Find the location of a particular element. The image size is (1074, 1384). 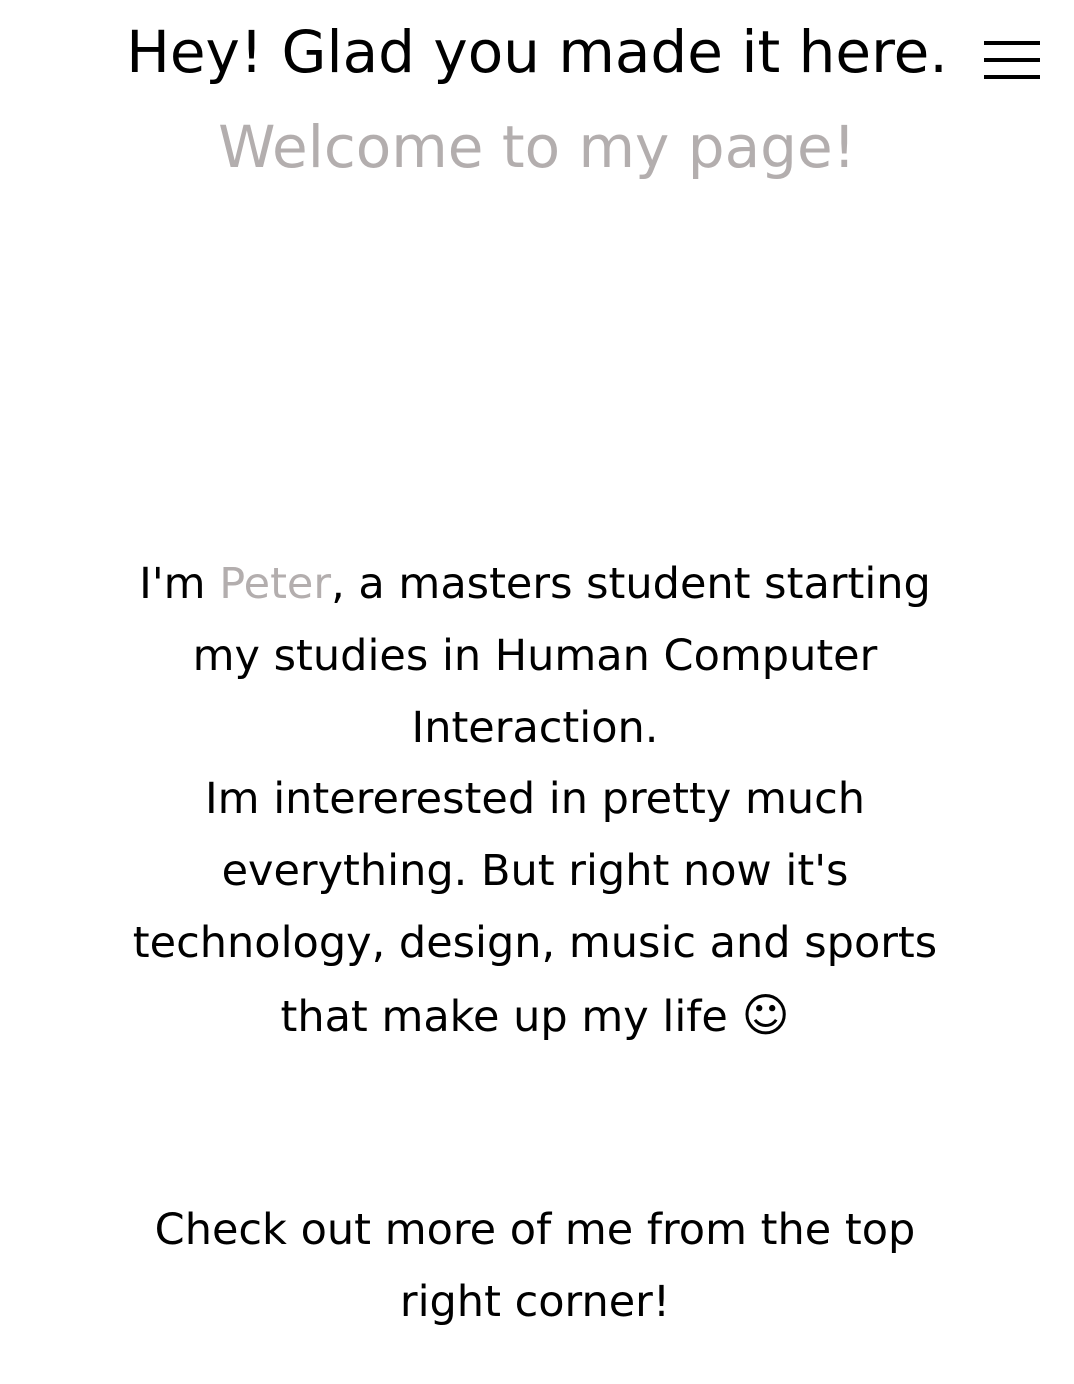

page-subtitle: Welcome to my page! is located at coordinates (537, 147).